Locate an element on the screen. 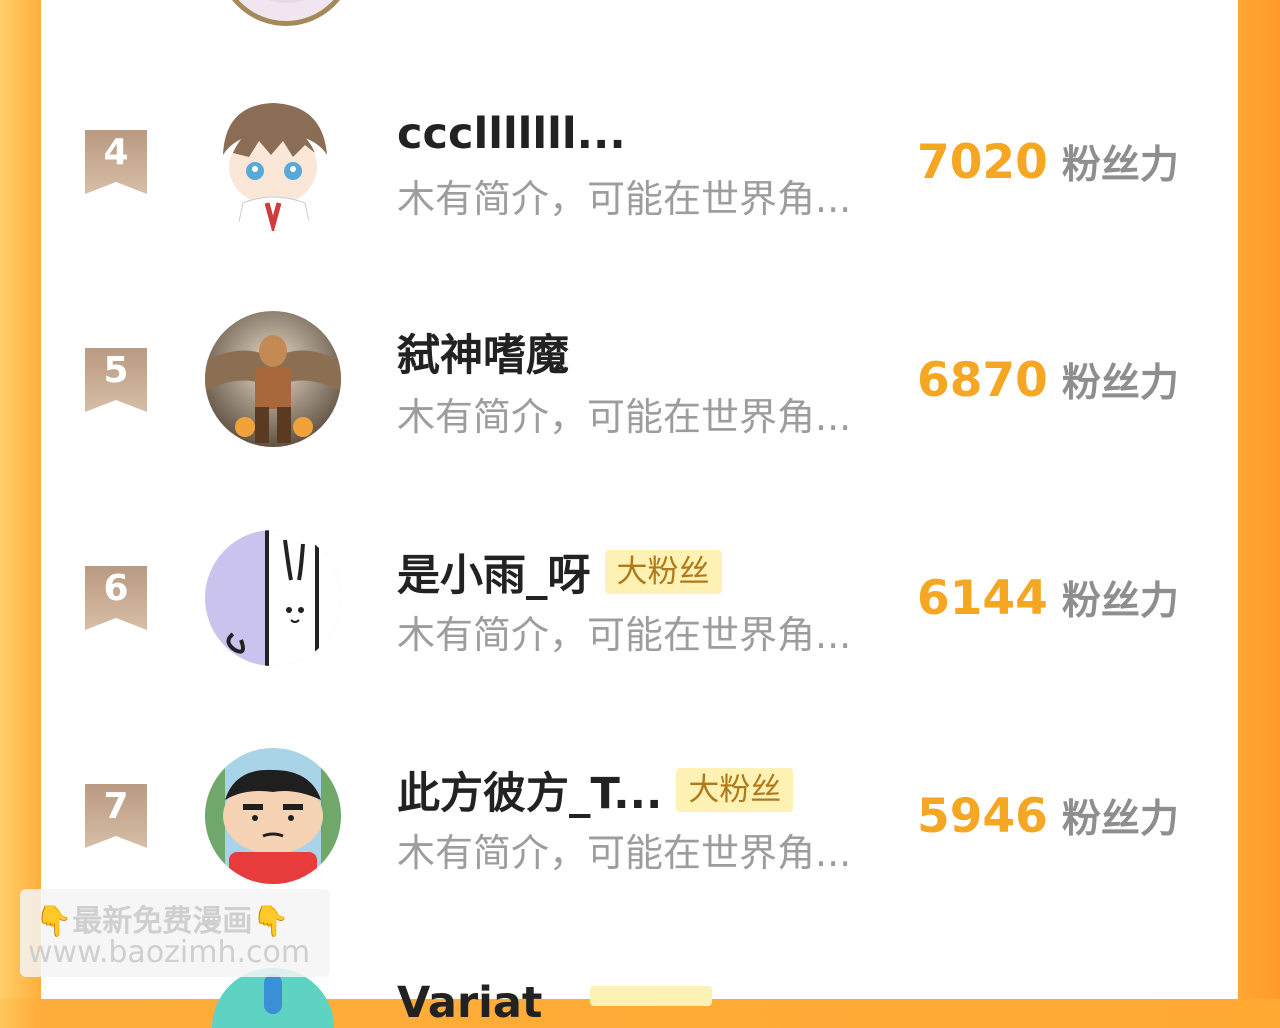 This screenshot has width=1280, height=1028. user-name-next-row: Variat is located at coordinates (469, 1003).